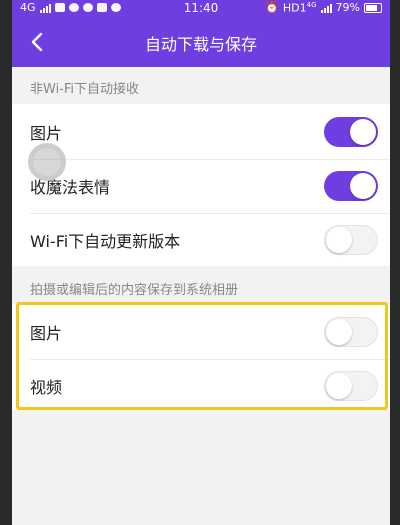  Describe the element at coordinates (134, 290) in the screenshot. I see `section-header-save-to-album: 拍摄或编辑后的内容保存到系统相册` at that location.